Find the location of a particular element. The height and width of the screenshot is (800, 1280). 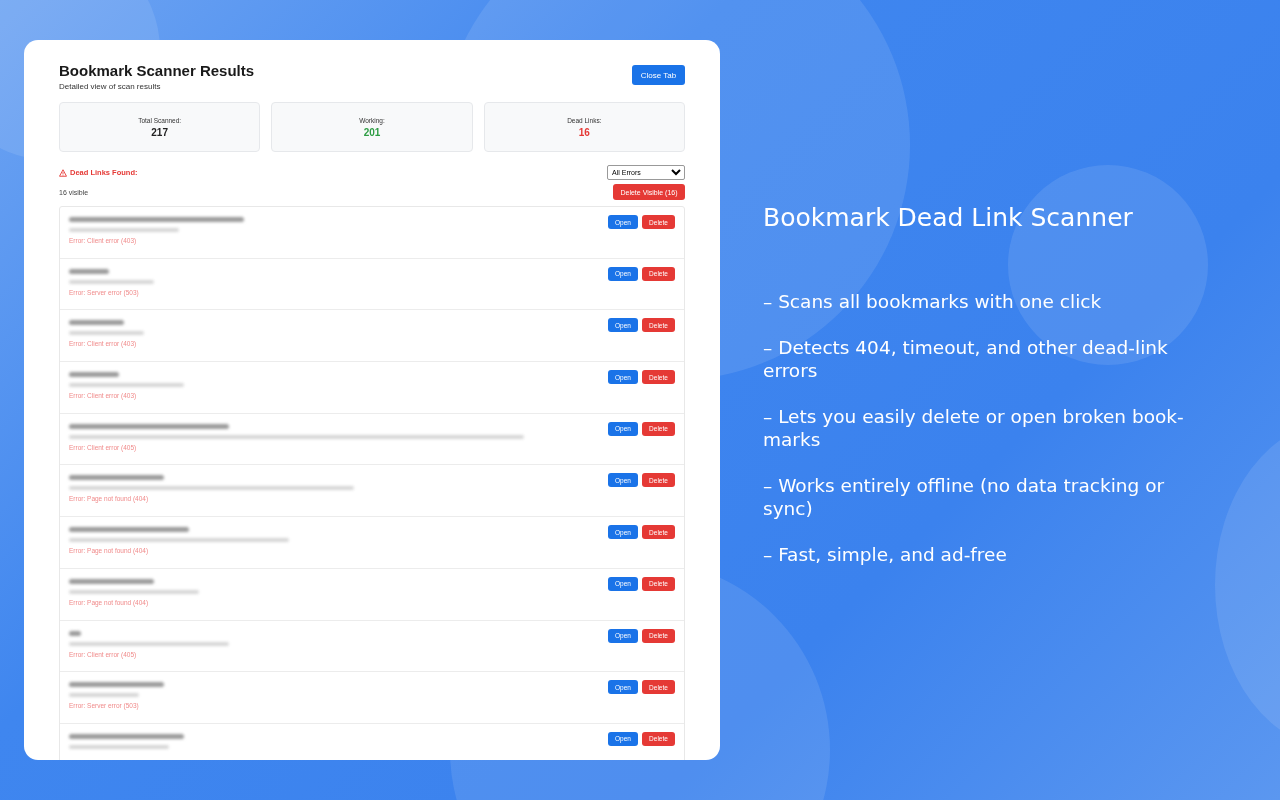

feature-text: – Works entirely offline (no data tracking or sync) is located at coordinates (964, 497).